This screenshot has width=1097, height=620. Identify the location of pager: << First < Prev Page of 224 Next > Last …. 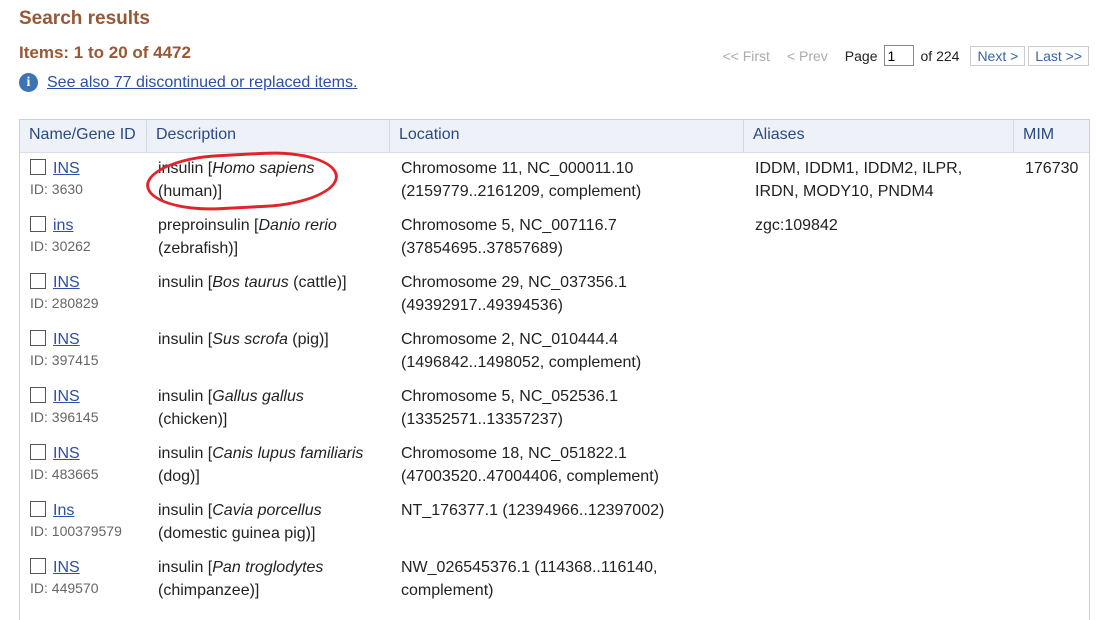
(905, 55).